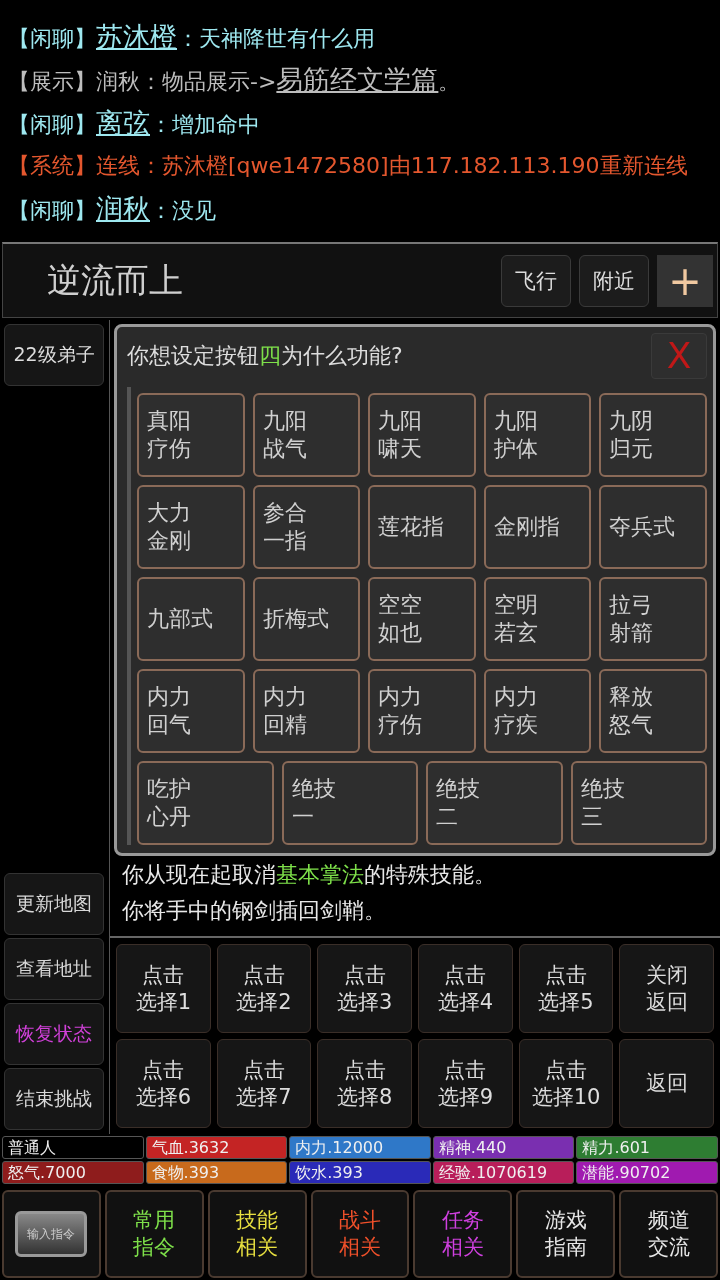 The image size is (720, 1280). What do you see at coordinates (123, 122) in the screenshot?
I see `player-link: 离弦` at bounding box center [123, 122].